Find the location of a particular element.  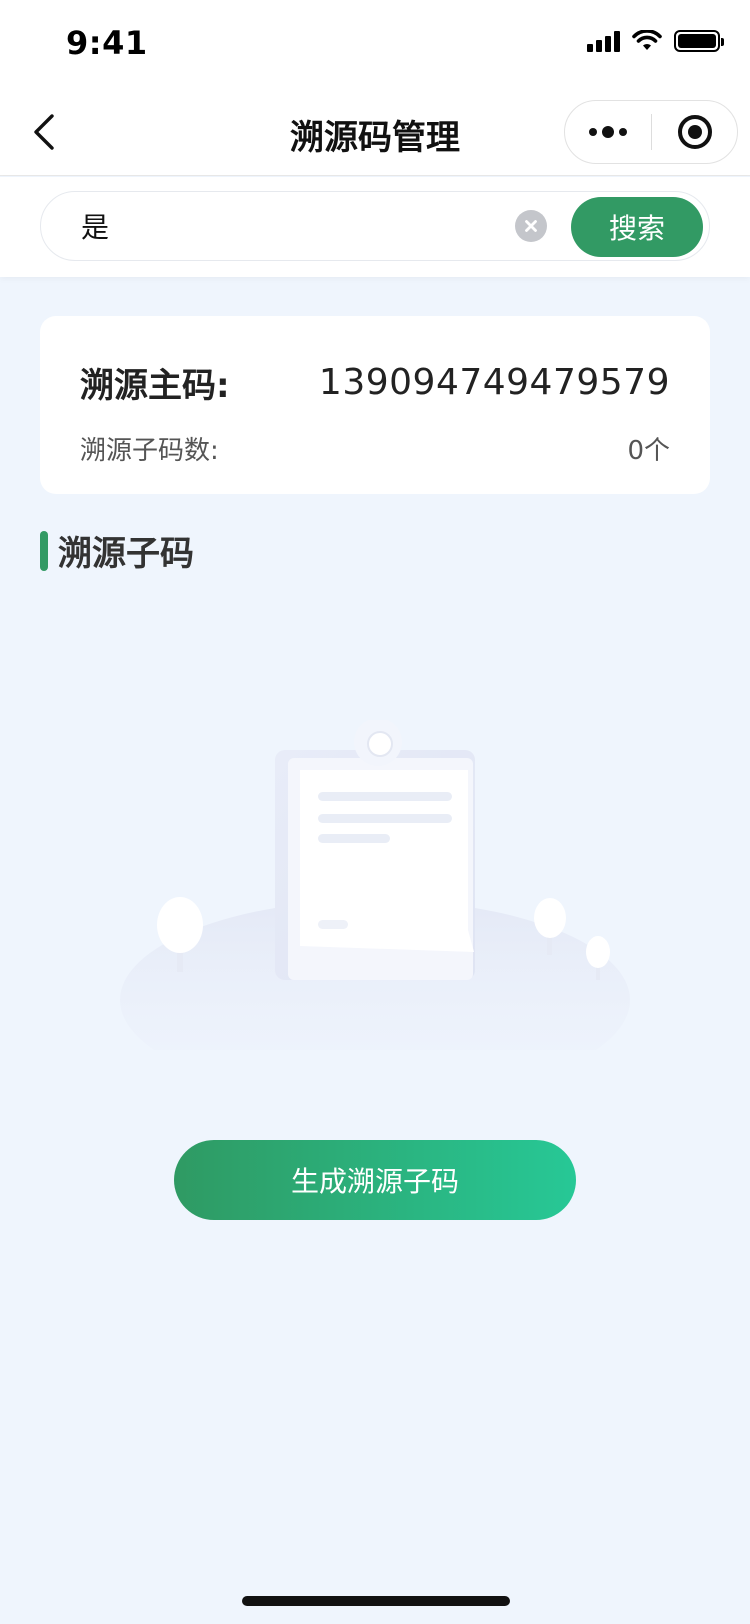

trace-code-info-card: 溯源主码: 139094749479579 溯源子码数: 0个 is located at coordinates (375, 405).